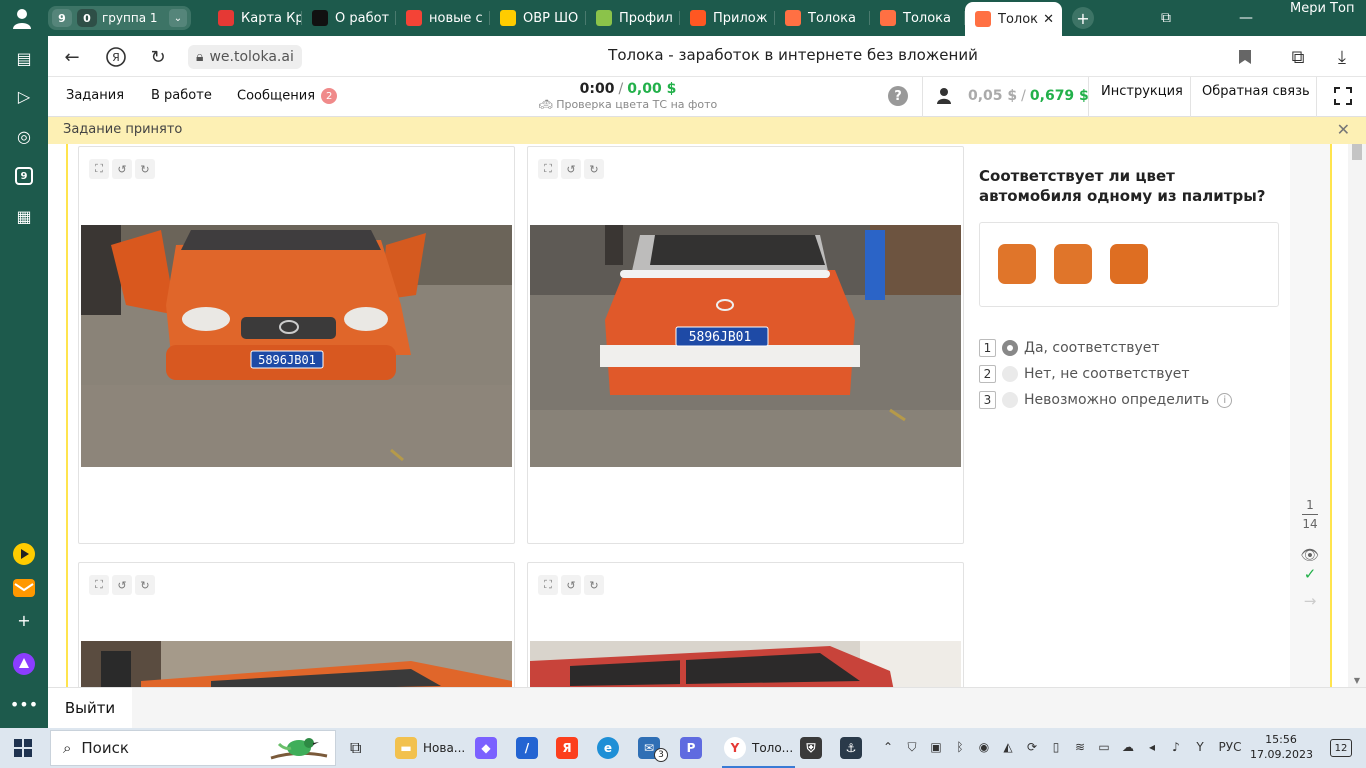 This screenshot has height=768, width=1366. What do you see at coordinates (567, 748) in the screenshot?
I see `yandex-icon: Я` at bounding box center [567, 748].